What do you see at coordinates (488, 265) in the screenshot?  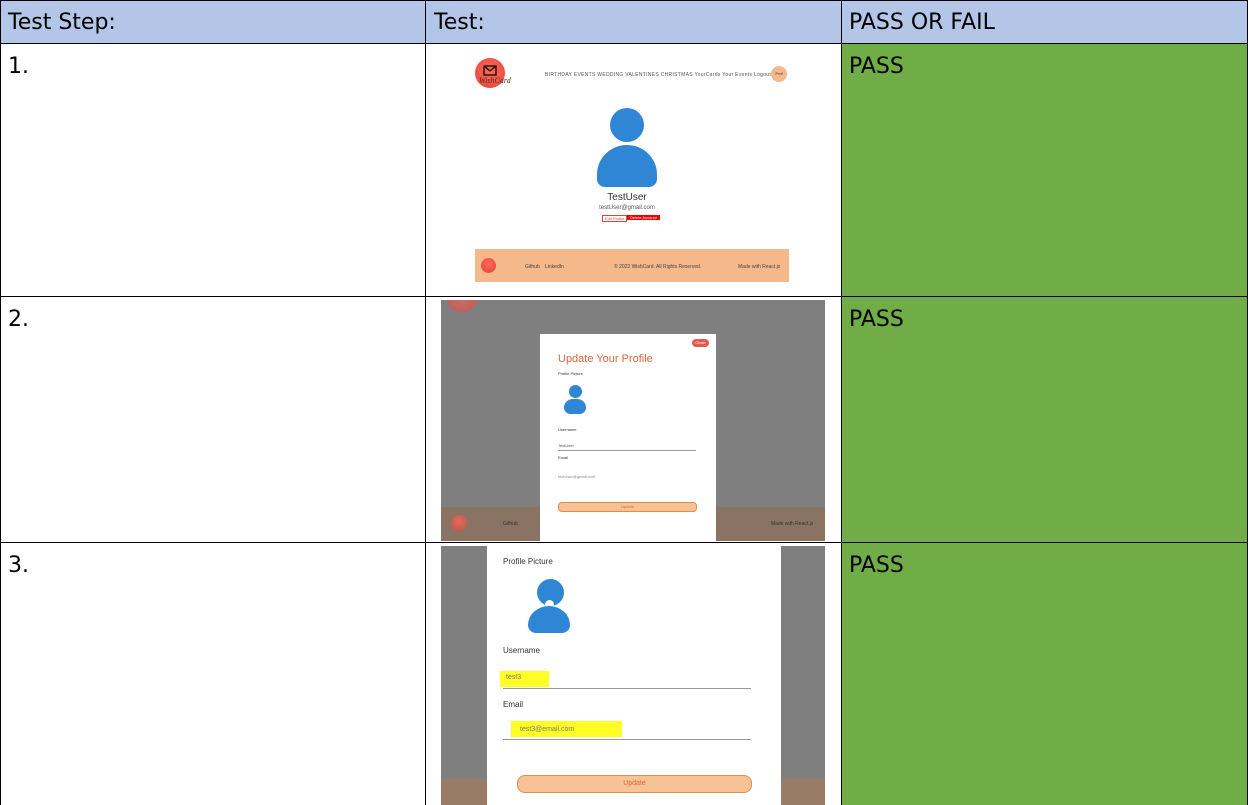 I see `footer-logo-icon` at bounding box center [488, 265].